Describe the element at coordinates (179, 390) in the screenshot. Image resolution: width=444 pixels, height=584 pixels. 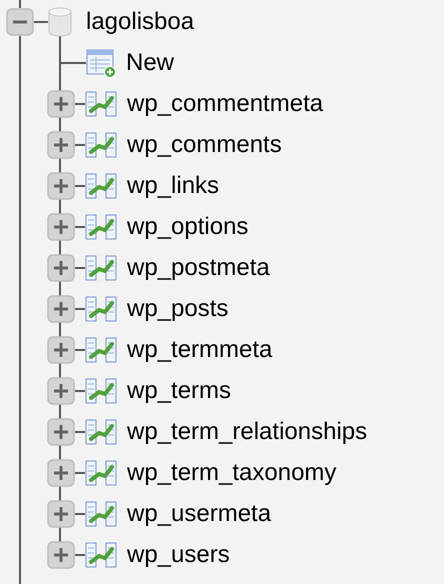
I see `table-name: wp_terms` at that location.